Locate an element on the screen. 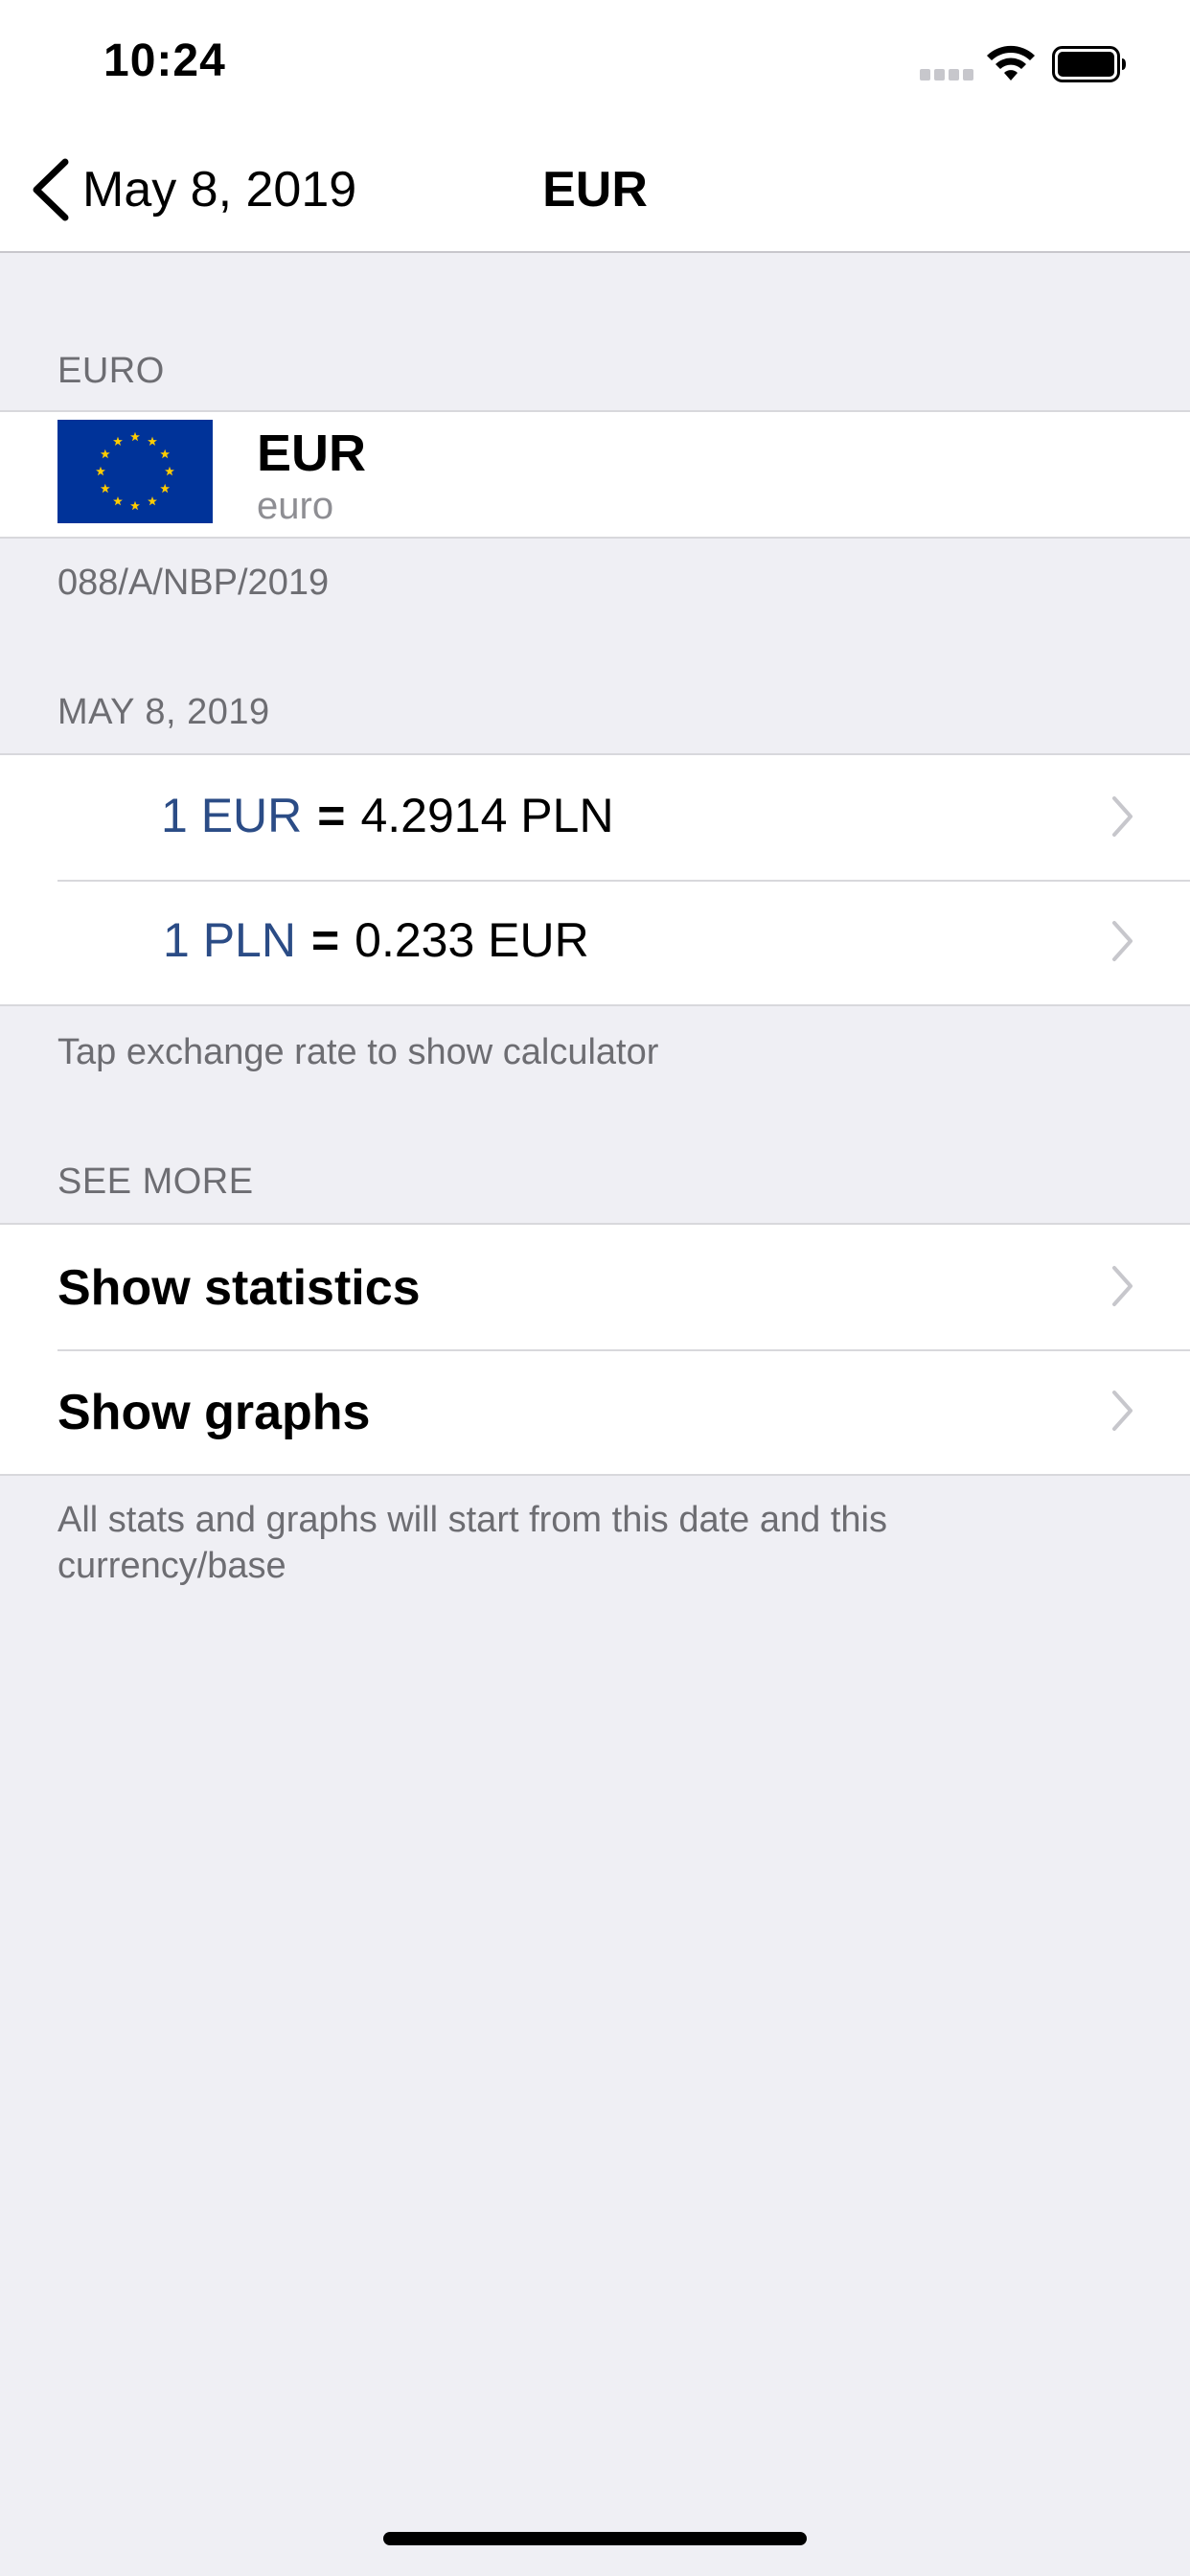 The height and width of the screenshot is (2576, 1190). rate-base: 1 PLN is located at coordinates (230, 940).